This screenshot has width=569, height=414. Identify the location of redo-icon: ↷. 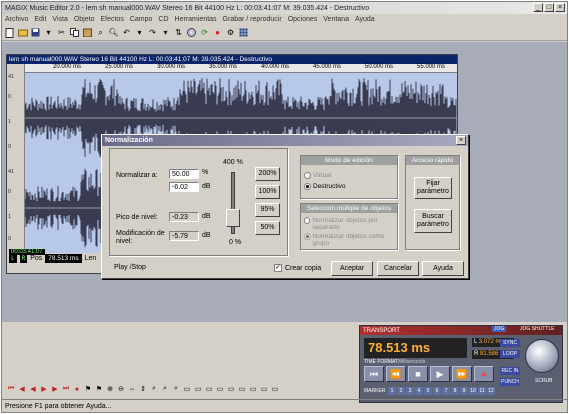
(152, 32).